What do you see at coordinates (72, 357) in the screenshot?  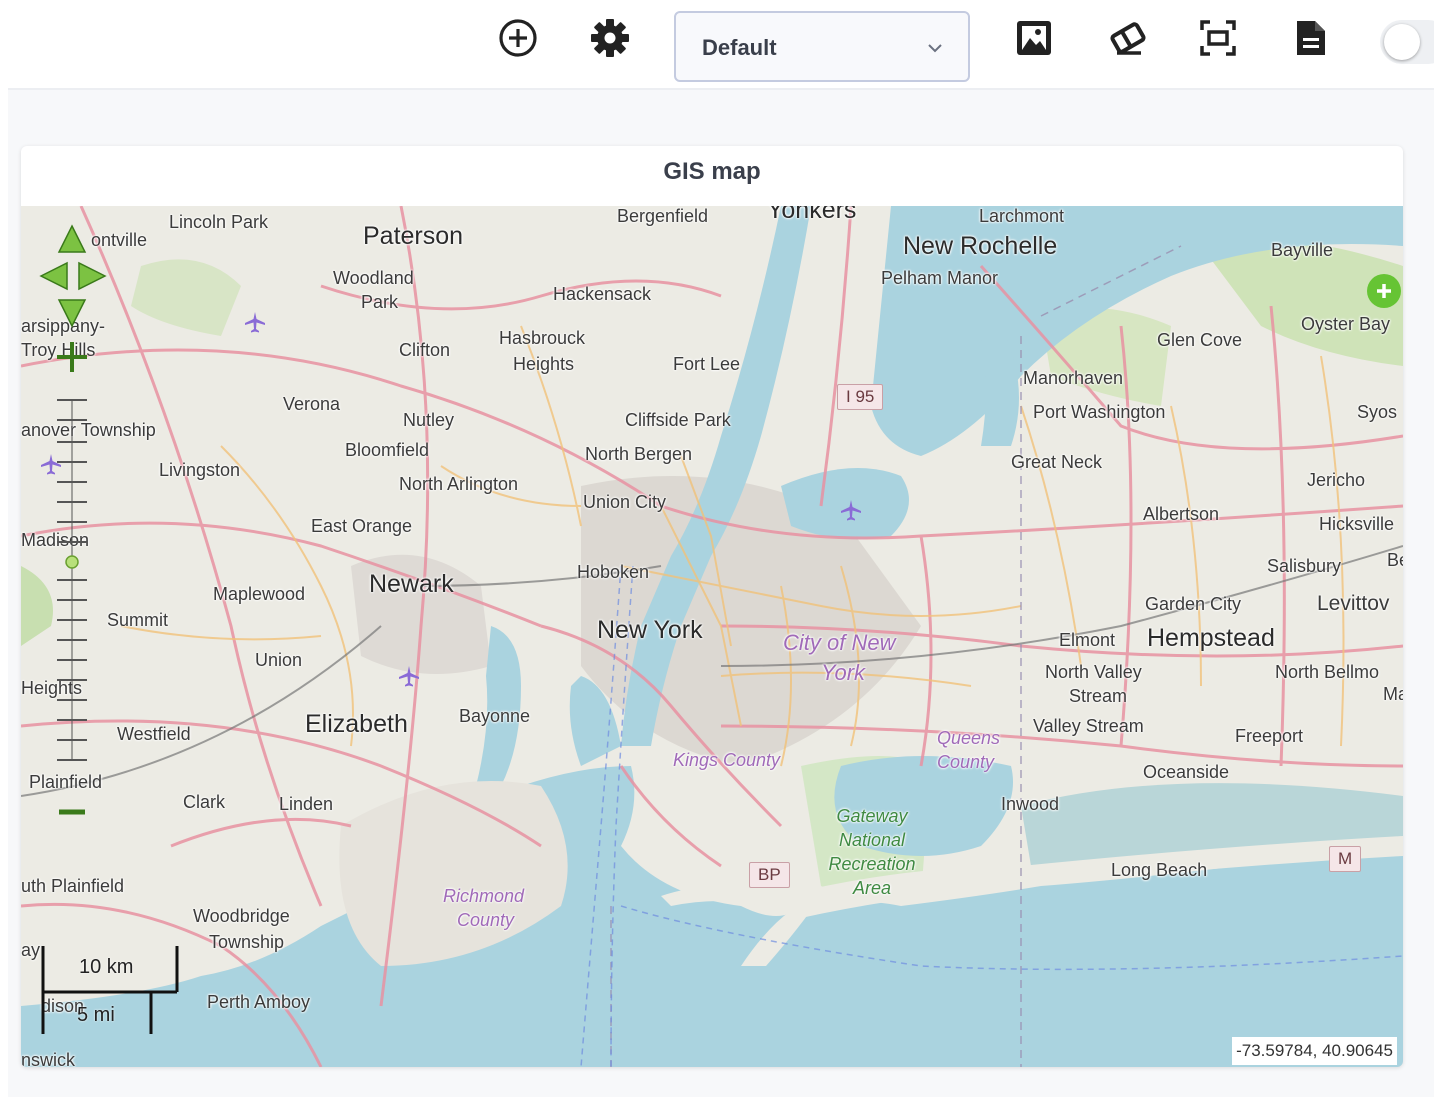 I see `zoom-in-button` at bounding box center [72, 357].